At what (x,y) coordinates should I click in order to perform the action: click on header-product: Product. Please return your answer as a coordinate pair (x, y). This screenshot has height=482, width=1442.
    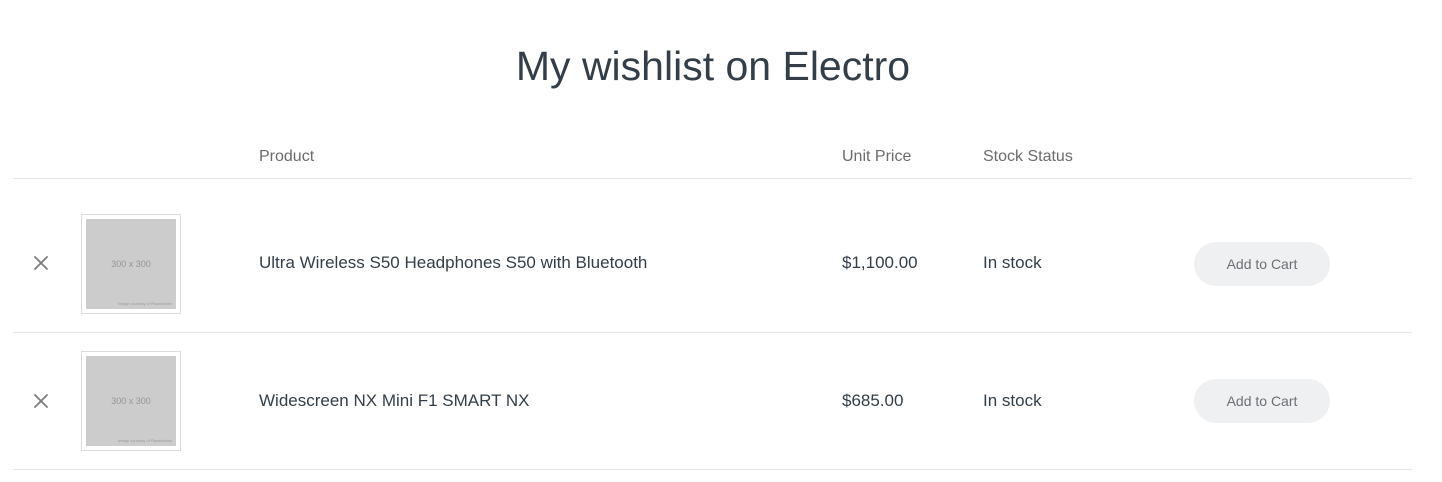
    Looking at the image, I should click on (287, 156).